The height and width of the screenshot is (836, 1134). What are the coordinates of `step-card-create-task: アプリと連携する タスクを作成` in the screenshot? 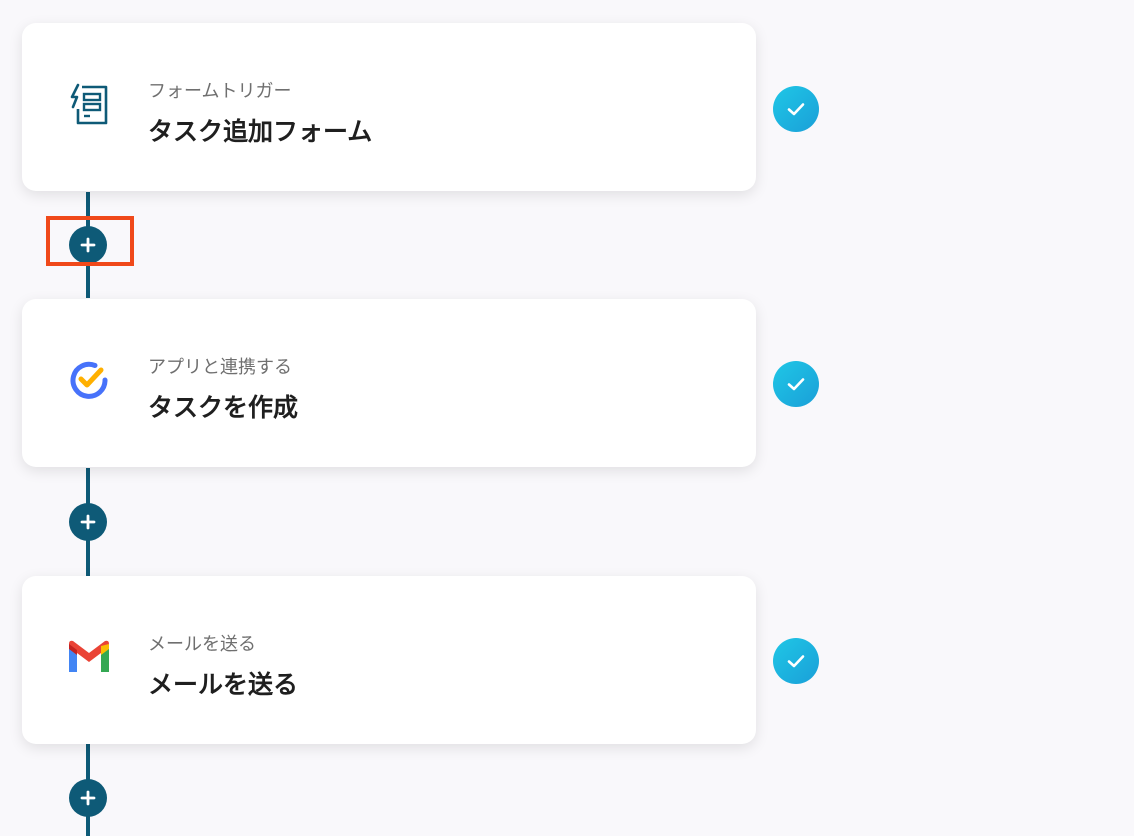 It's located at (389, 383).